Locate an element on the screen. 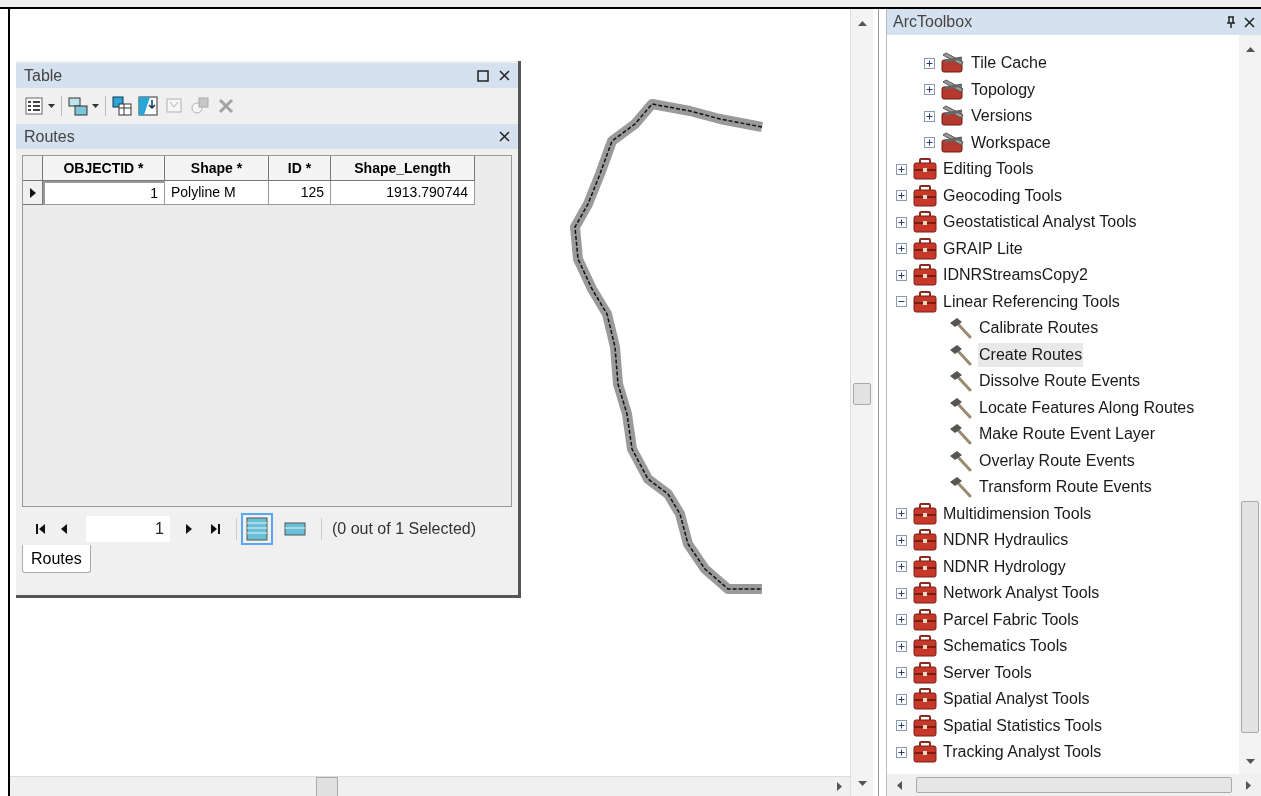 Image resolution: width=1261 pixels, height=796 pixels. toolbox-vertical-scrollbar is located at coordinates (1250, 404).